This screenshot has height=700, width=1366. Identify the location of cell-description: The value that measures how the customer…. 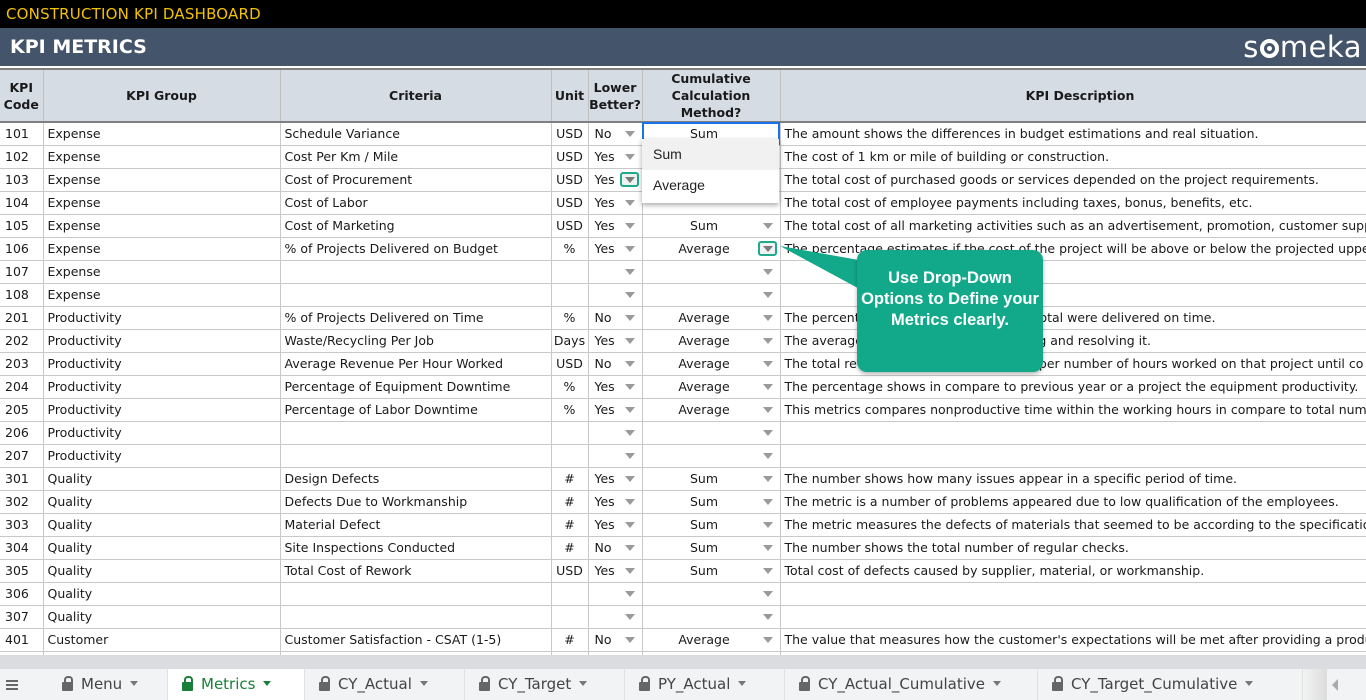
(1073, 640).